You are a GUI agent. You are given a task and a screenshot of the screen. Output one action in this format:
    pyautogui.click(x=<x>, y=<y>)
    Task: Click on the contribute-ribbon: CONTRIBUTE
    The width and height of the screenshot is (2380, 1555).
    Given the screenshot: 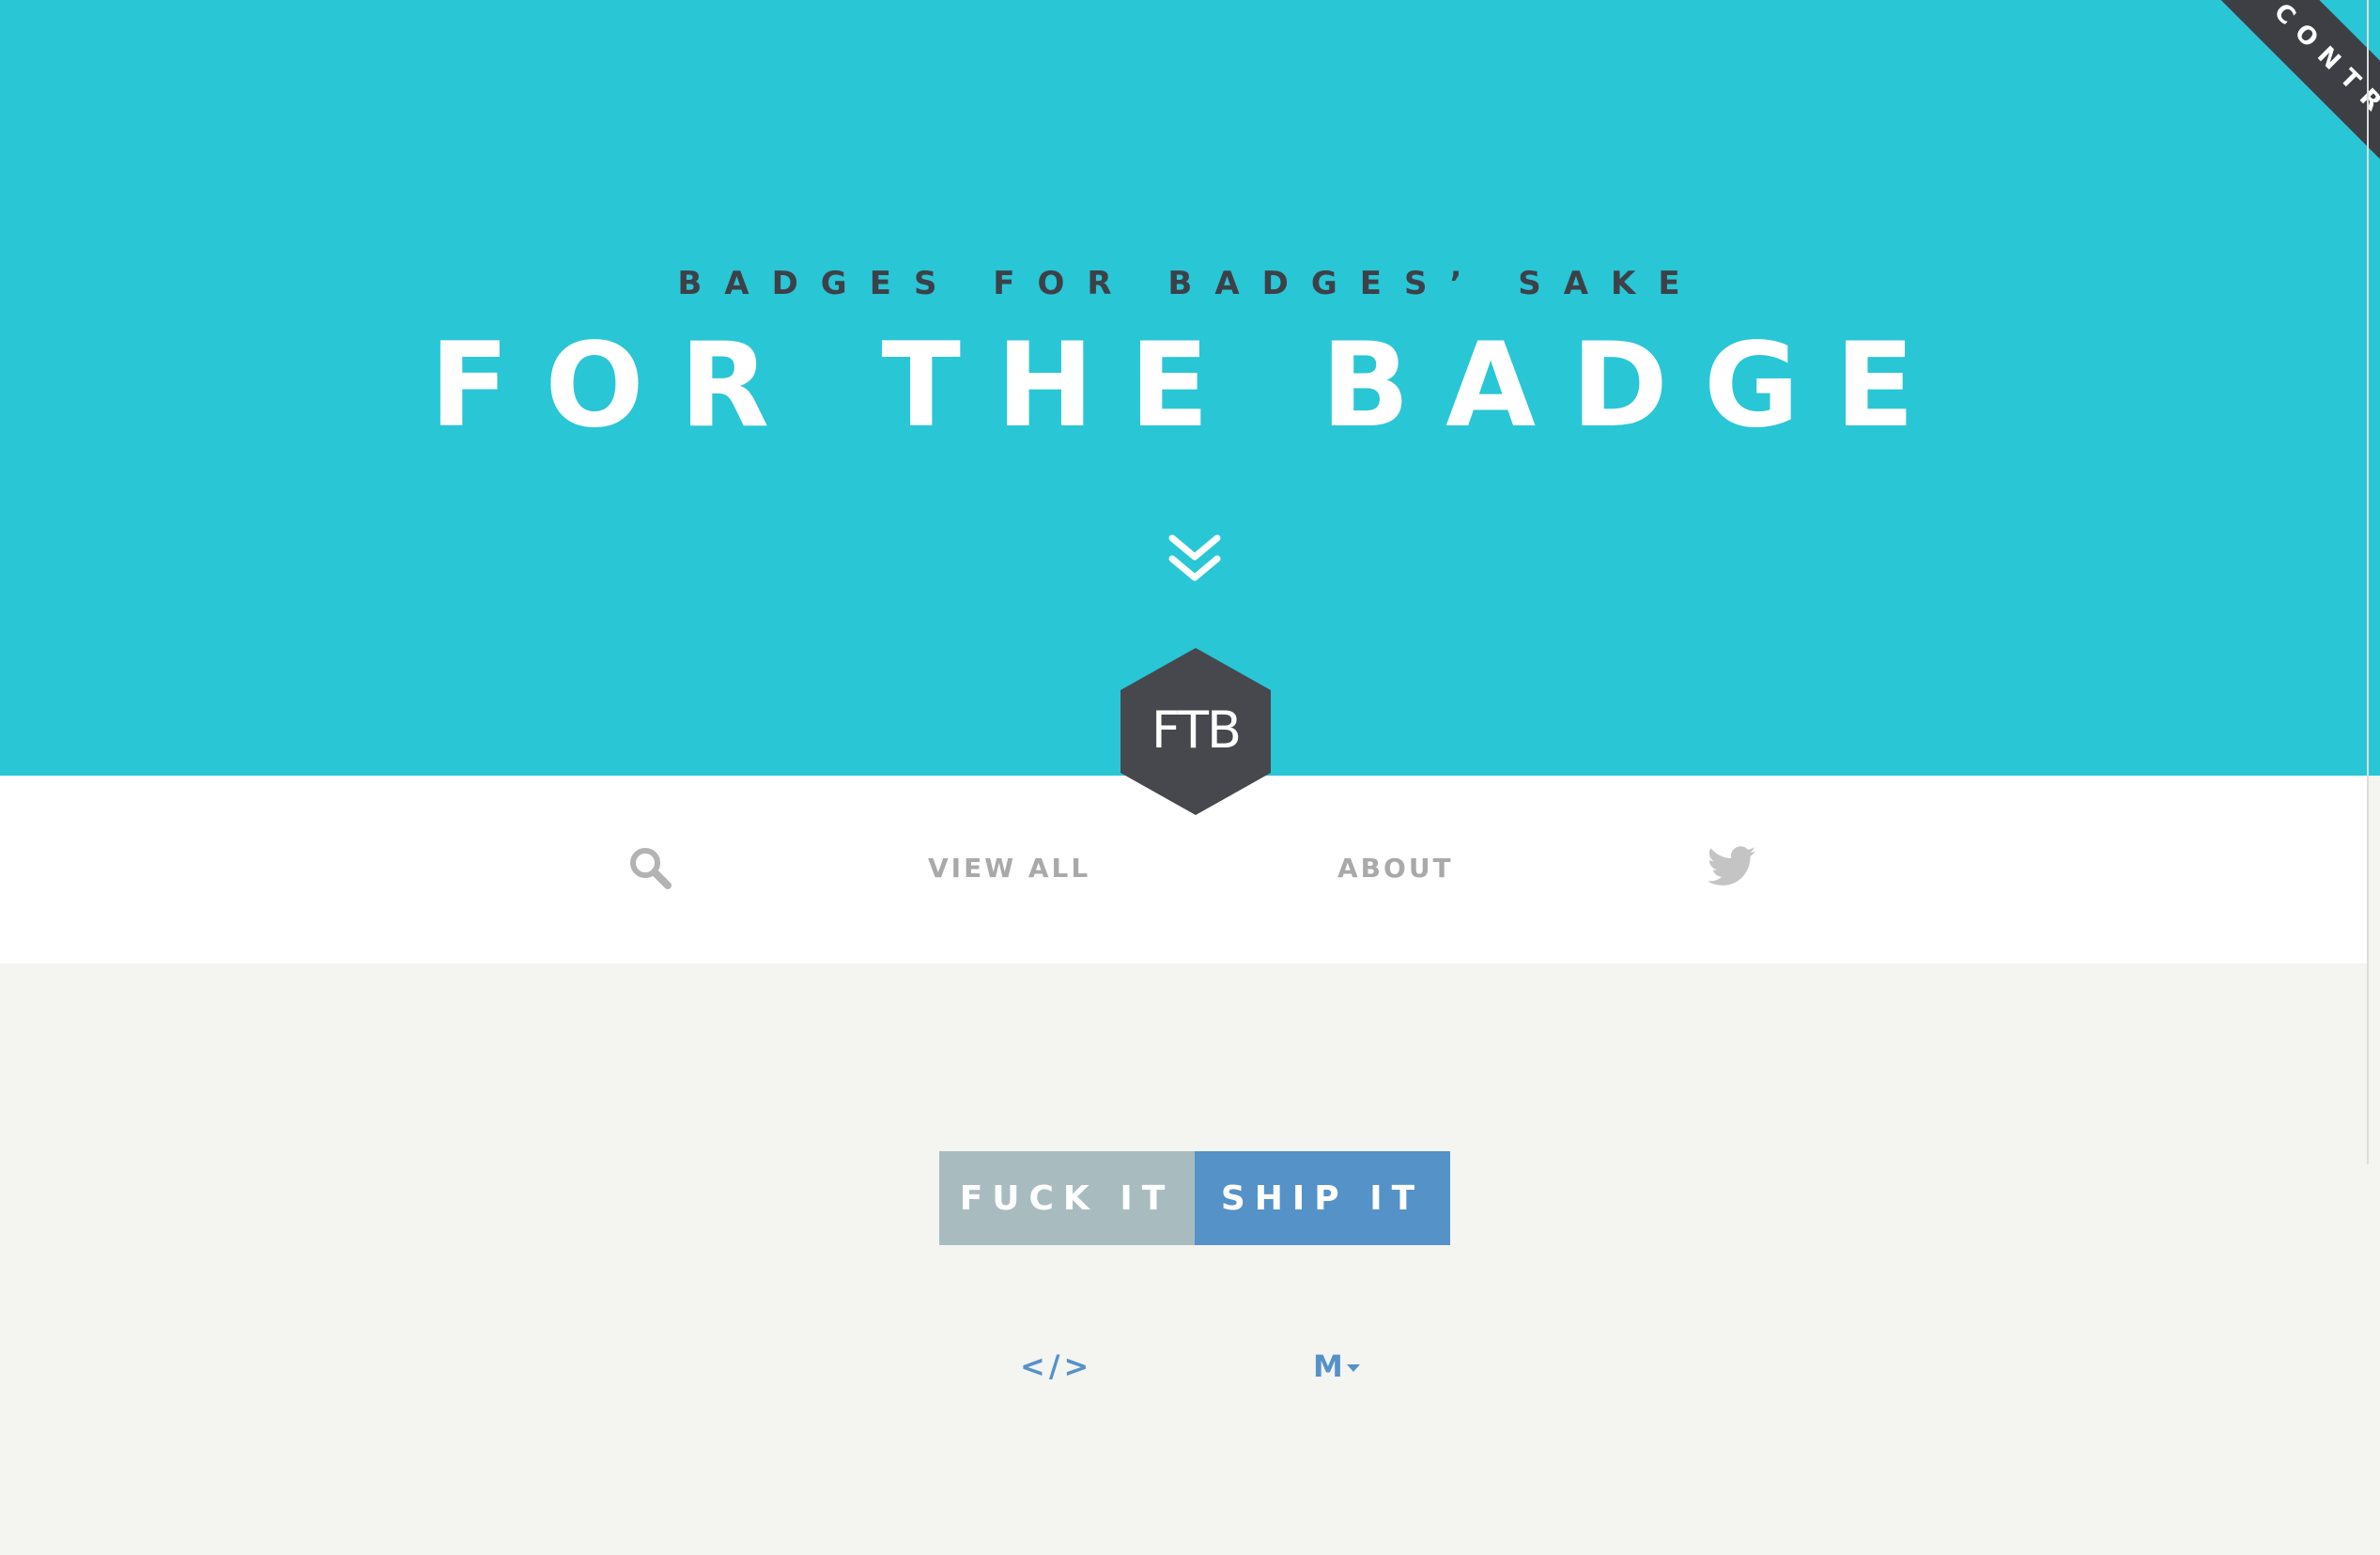 What is the action you would take?
    pyautogui.click(x=2281, y=136)
    